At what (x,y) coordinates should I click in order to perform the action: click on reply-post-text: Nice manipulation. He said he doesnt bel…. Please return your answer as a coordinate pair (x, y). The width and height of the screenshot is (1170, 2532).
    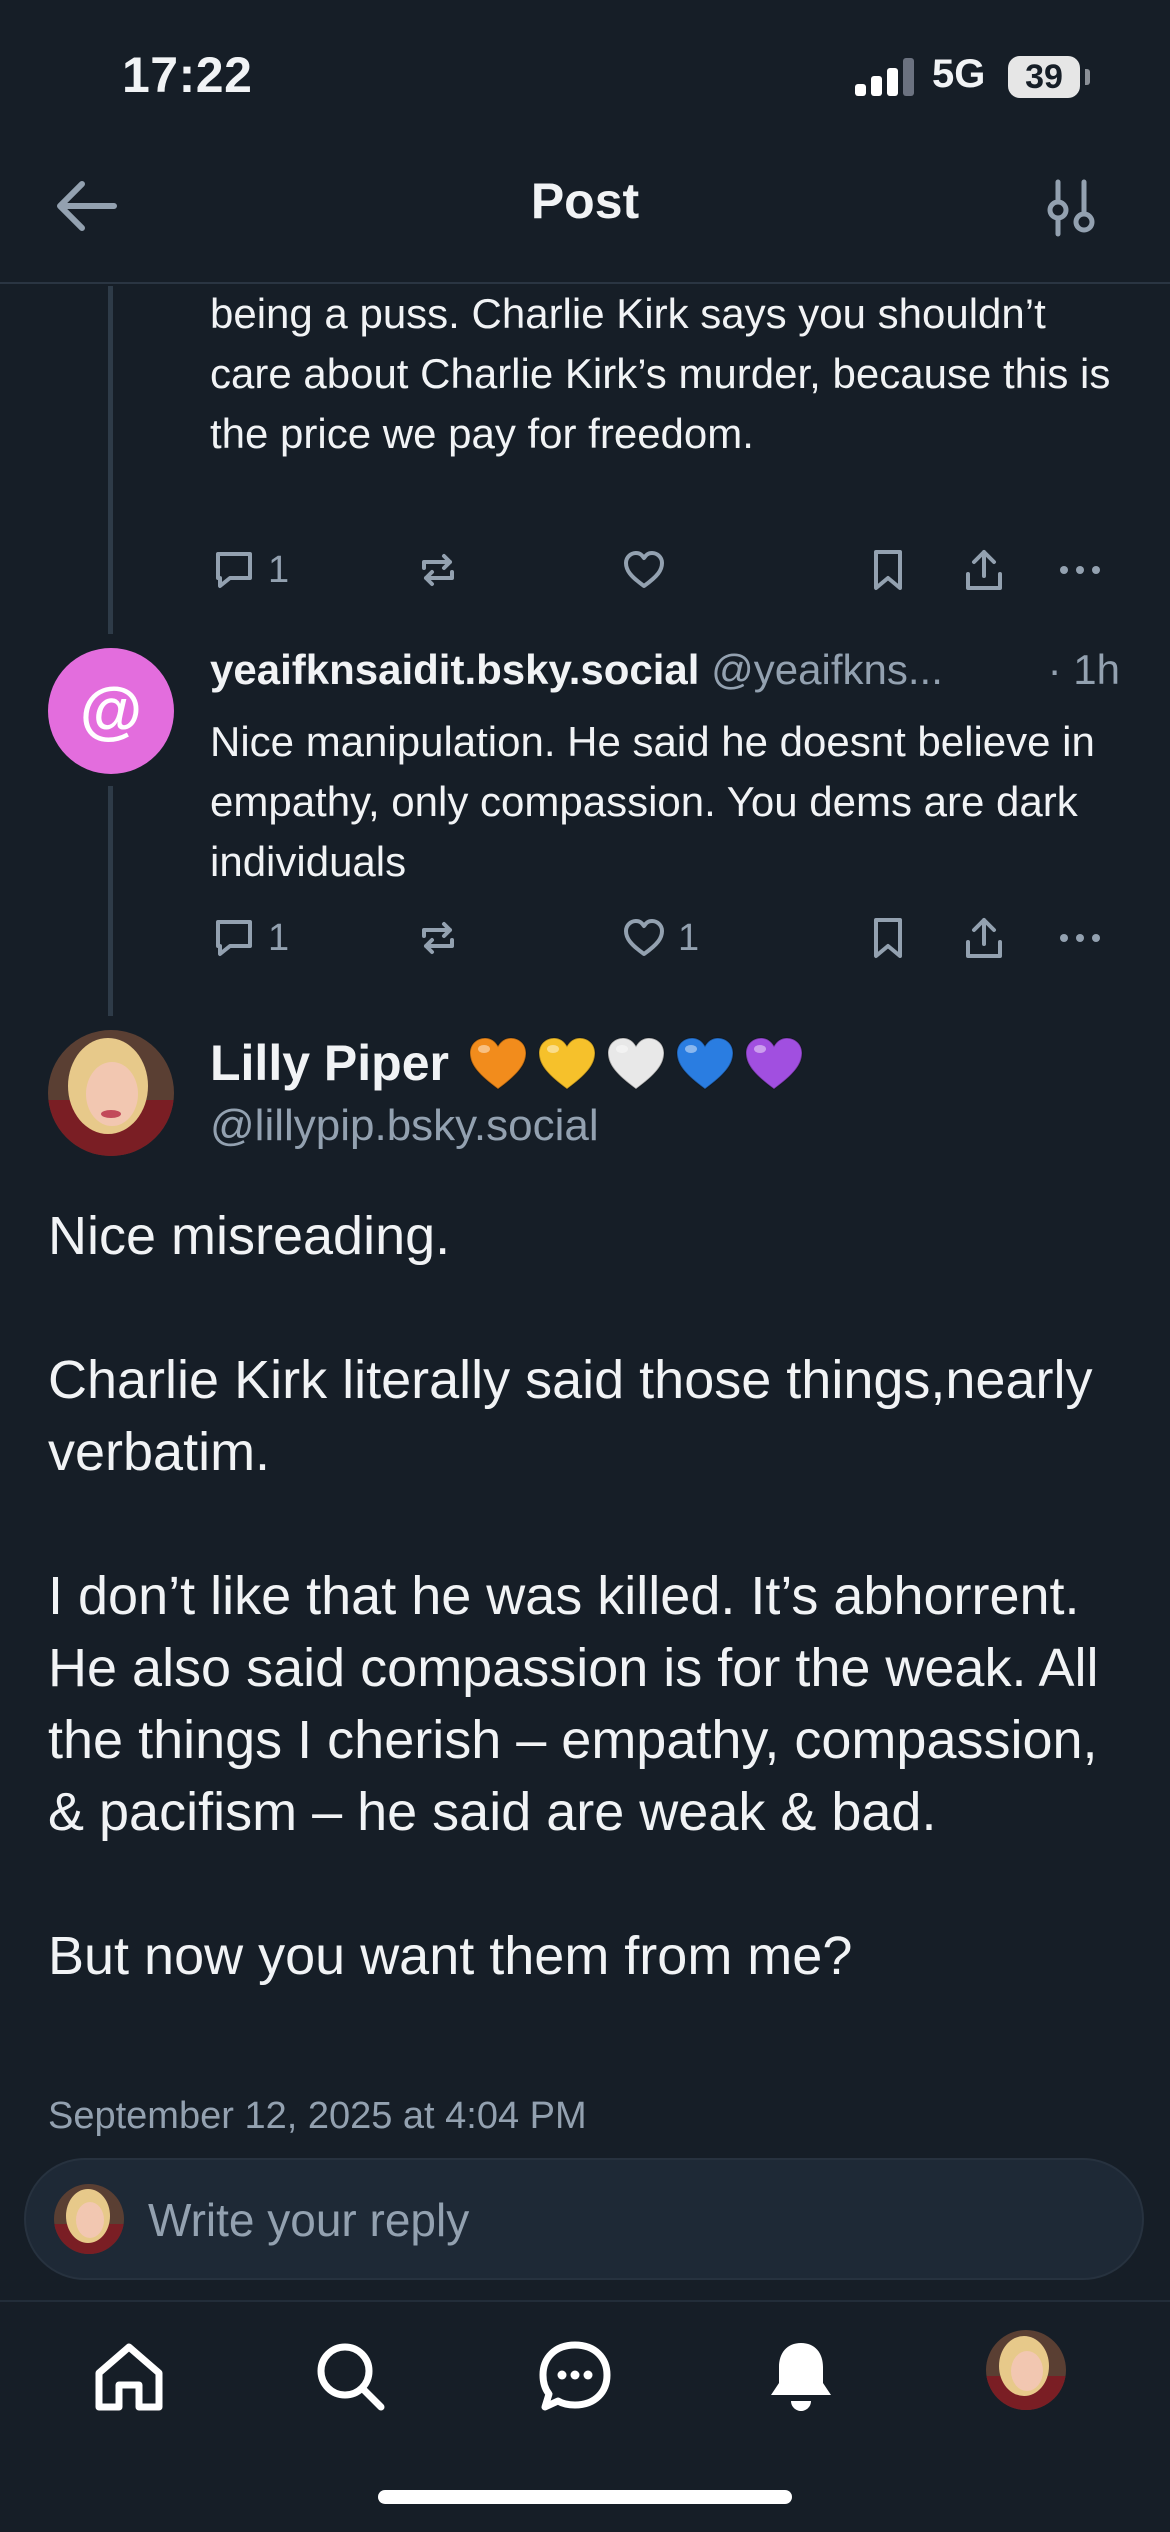
    Looking at the image, I should click on (652, 801).